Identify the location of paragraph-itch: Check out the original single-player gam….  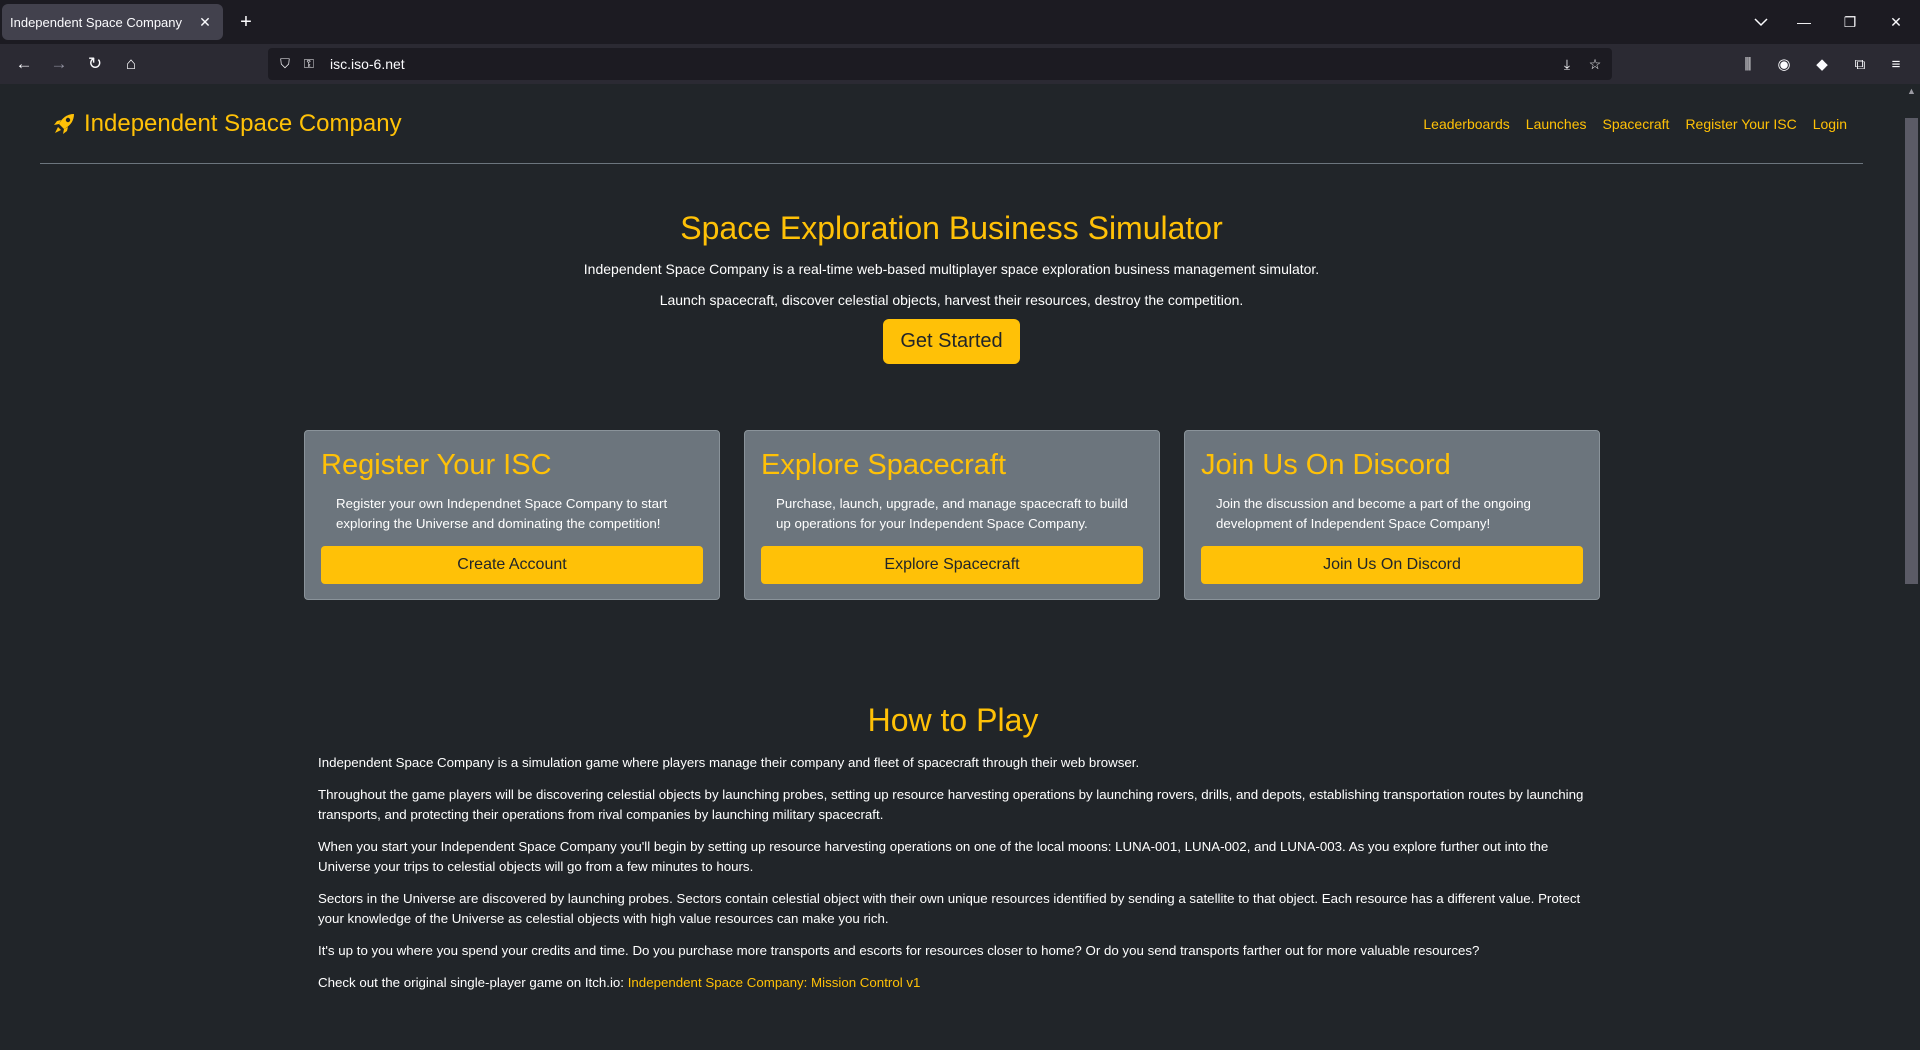
(953, 983).